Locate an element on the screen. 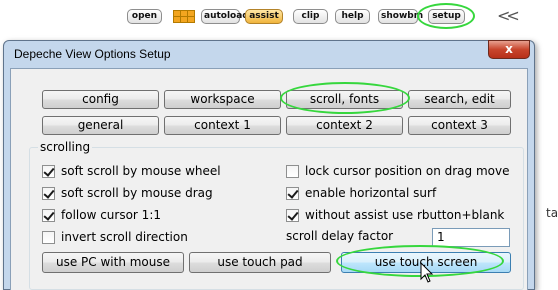  option-rbutton-blank: without assist use rbutton+blank is located at coordinates (395, 215).